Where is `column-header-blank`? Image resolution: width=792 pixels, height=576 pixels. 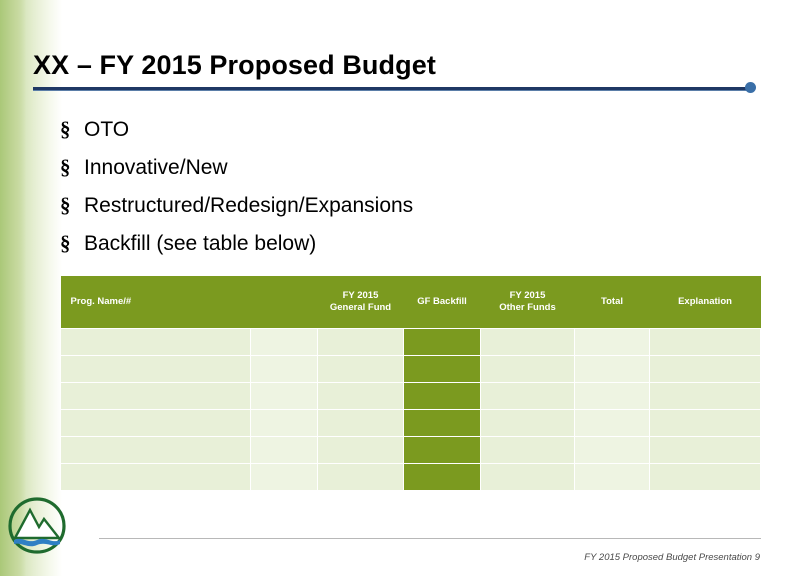
column-header-blank is located at coordinates (284, 302).